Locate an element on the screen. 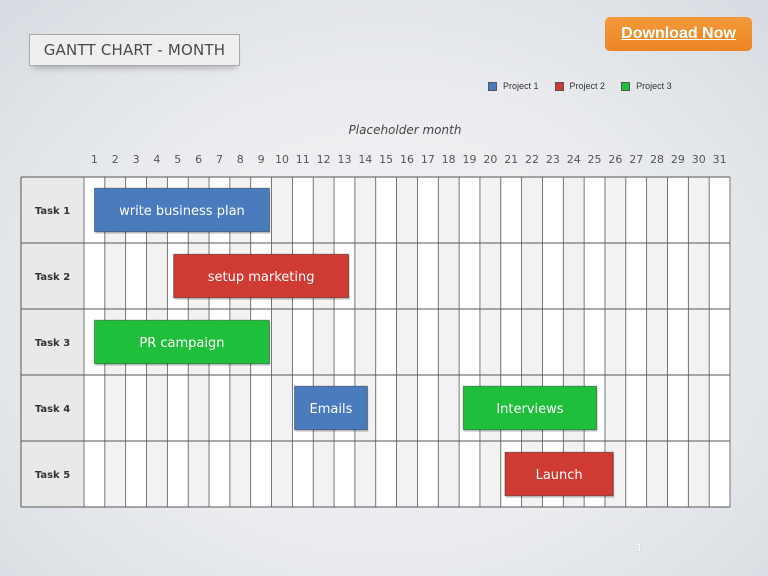  day-tick-label: 7 is located at coordinates (219, 159).